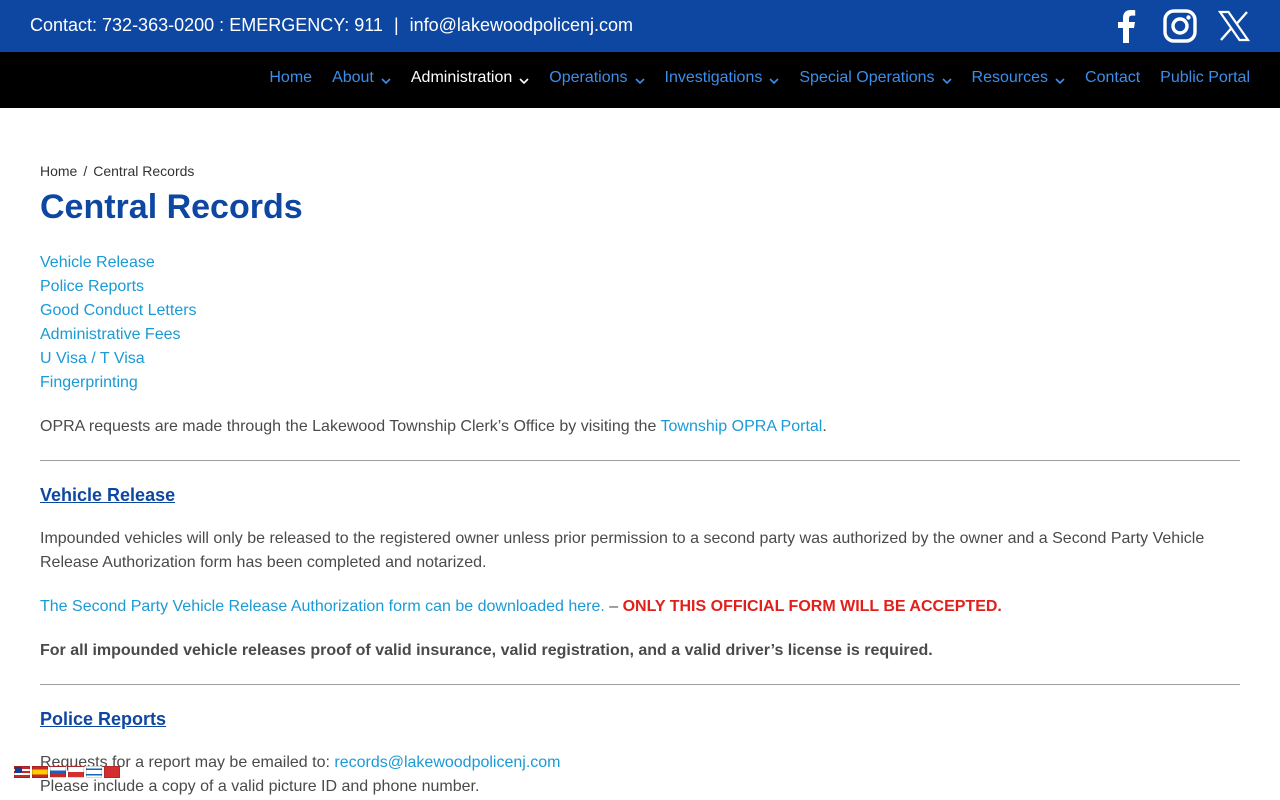 This screenshot has width=1280, height=800. Describe the element at coordinates (144, 171) in the screenshot. I see `breadcrumb-current: Central Records` at that location.